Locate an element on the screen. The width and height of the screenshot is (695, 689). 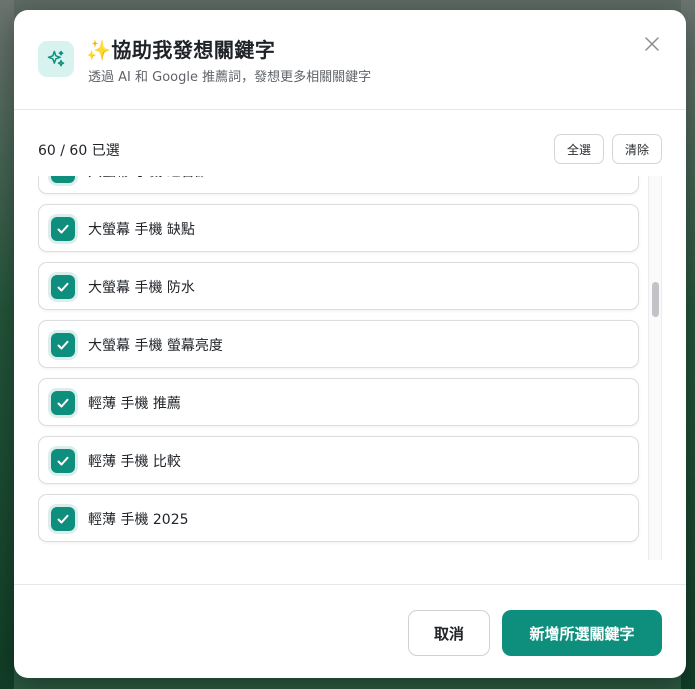
close-icon is located at coordinates (652, 44).